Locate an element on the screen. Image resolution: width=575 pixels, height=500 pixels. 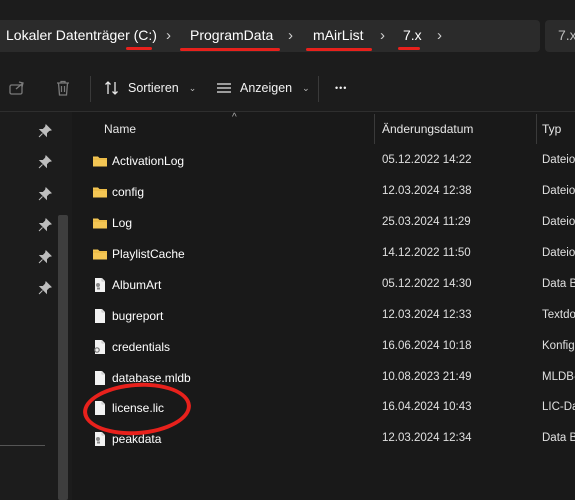
breadcrumb-item-drive: Lokaler Datenträger (C:) is located at coordinates (81, 35).